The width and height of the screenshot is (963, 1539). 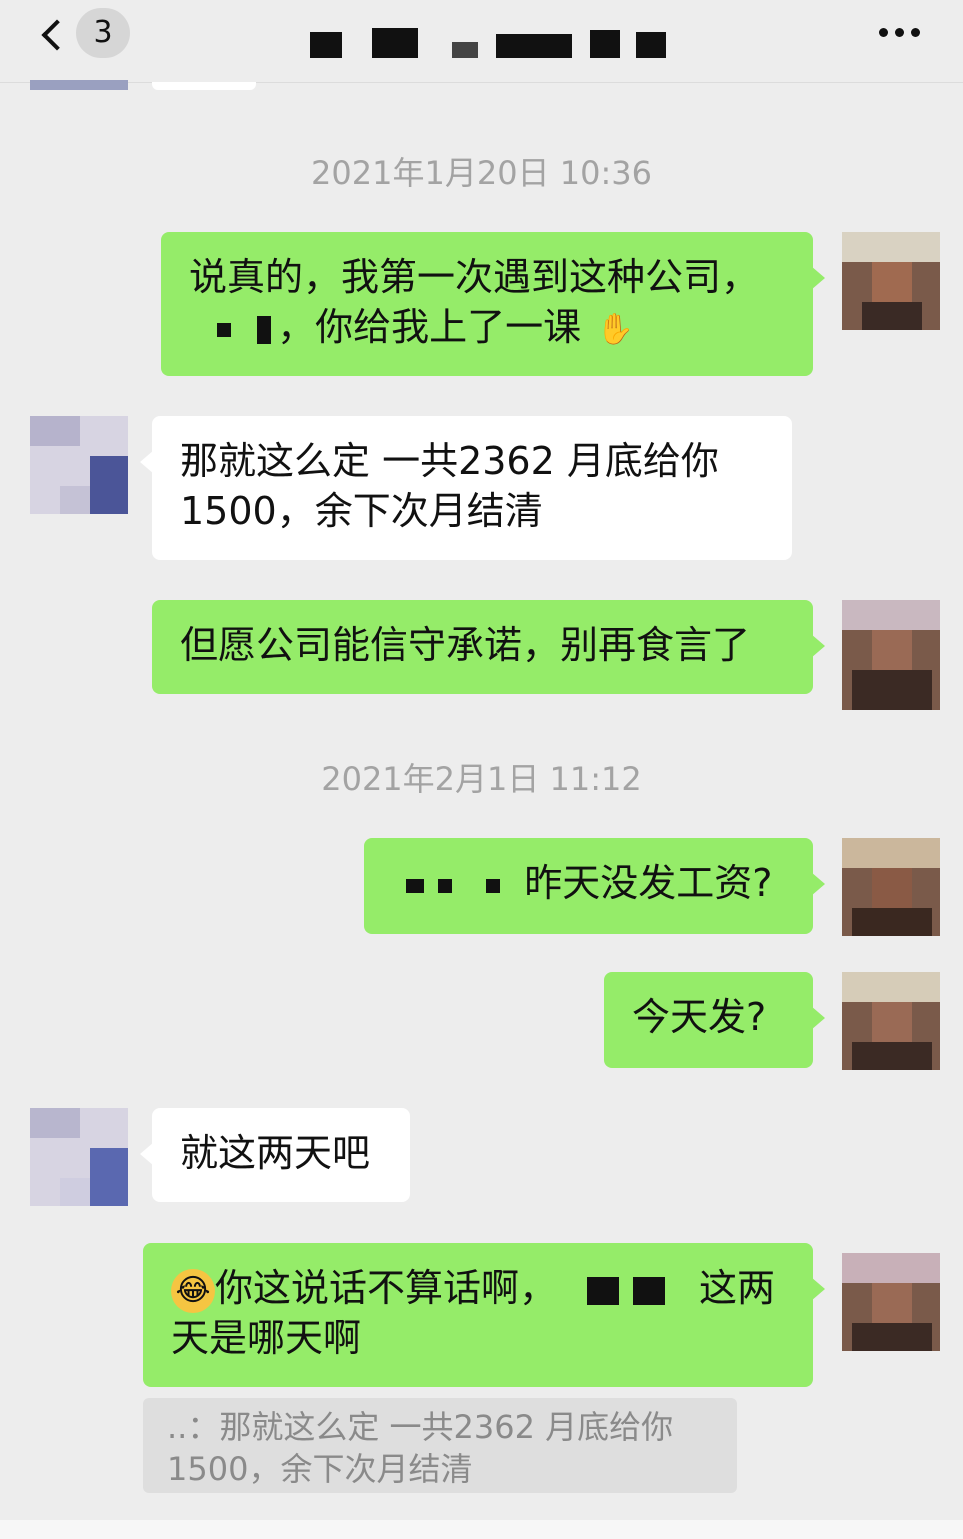 I want to click on message-text: 你这说话不算话啊，, so click(x=386, y=1288).